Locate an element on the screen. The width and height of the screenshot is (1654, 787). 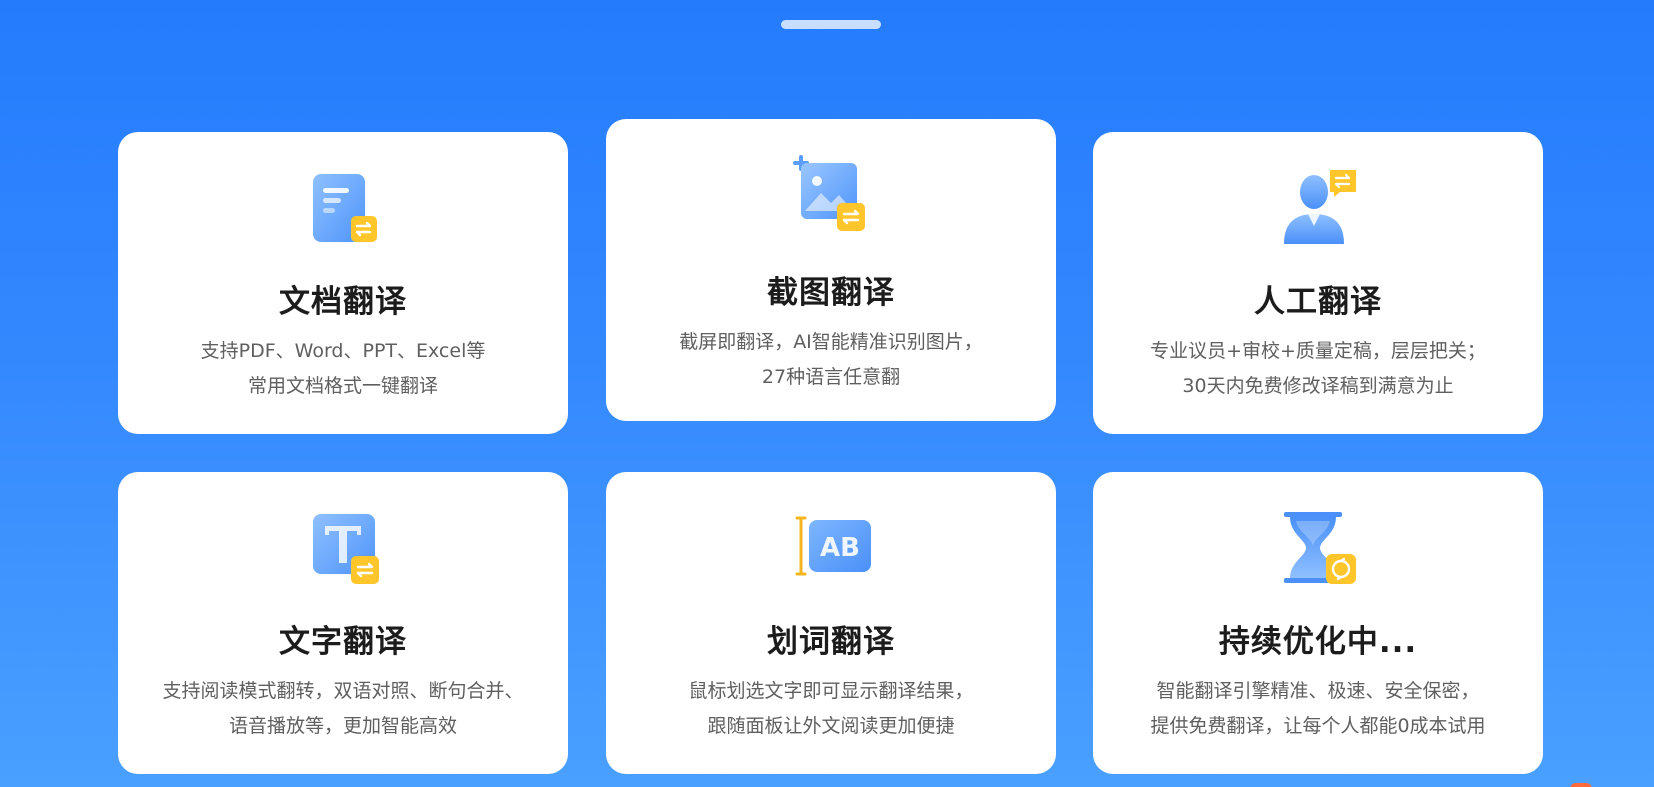
card-description-line1: 支持阅读模式翻转，双语对照、断句合并、 is located at coordinates (343, 691).